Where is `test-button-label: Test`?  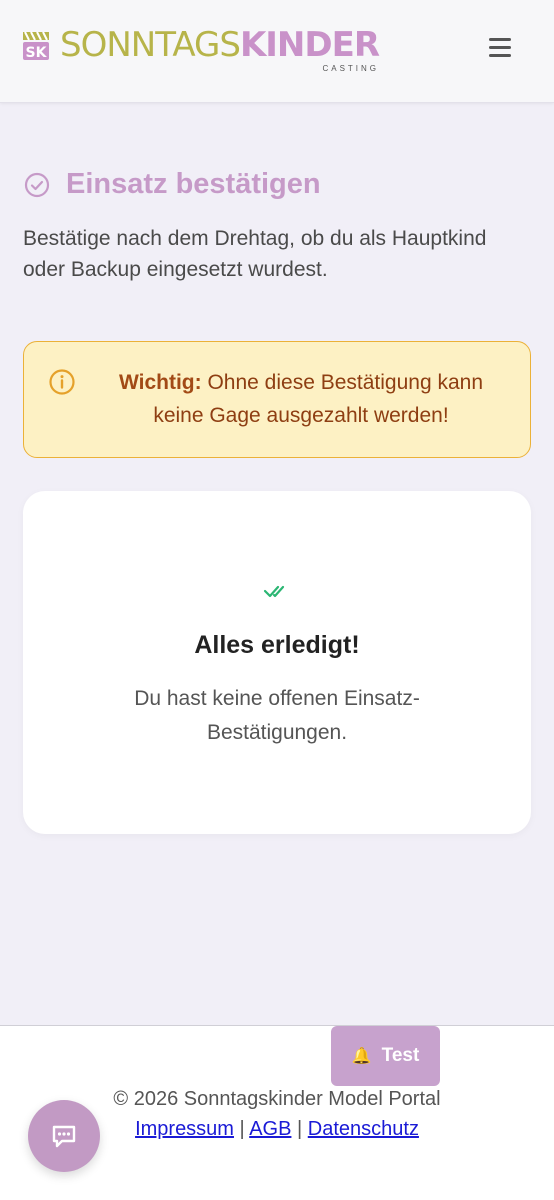
test-button-label: Test is located at coordinates (400, 1055).